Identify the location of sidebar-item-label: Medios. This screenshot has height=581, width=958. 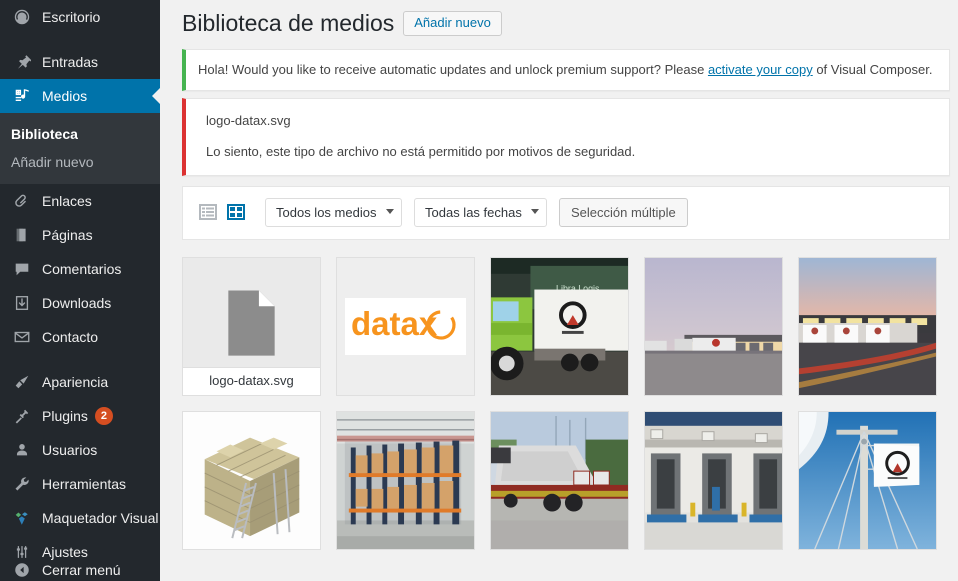
(65, 96).